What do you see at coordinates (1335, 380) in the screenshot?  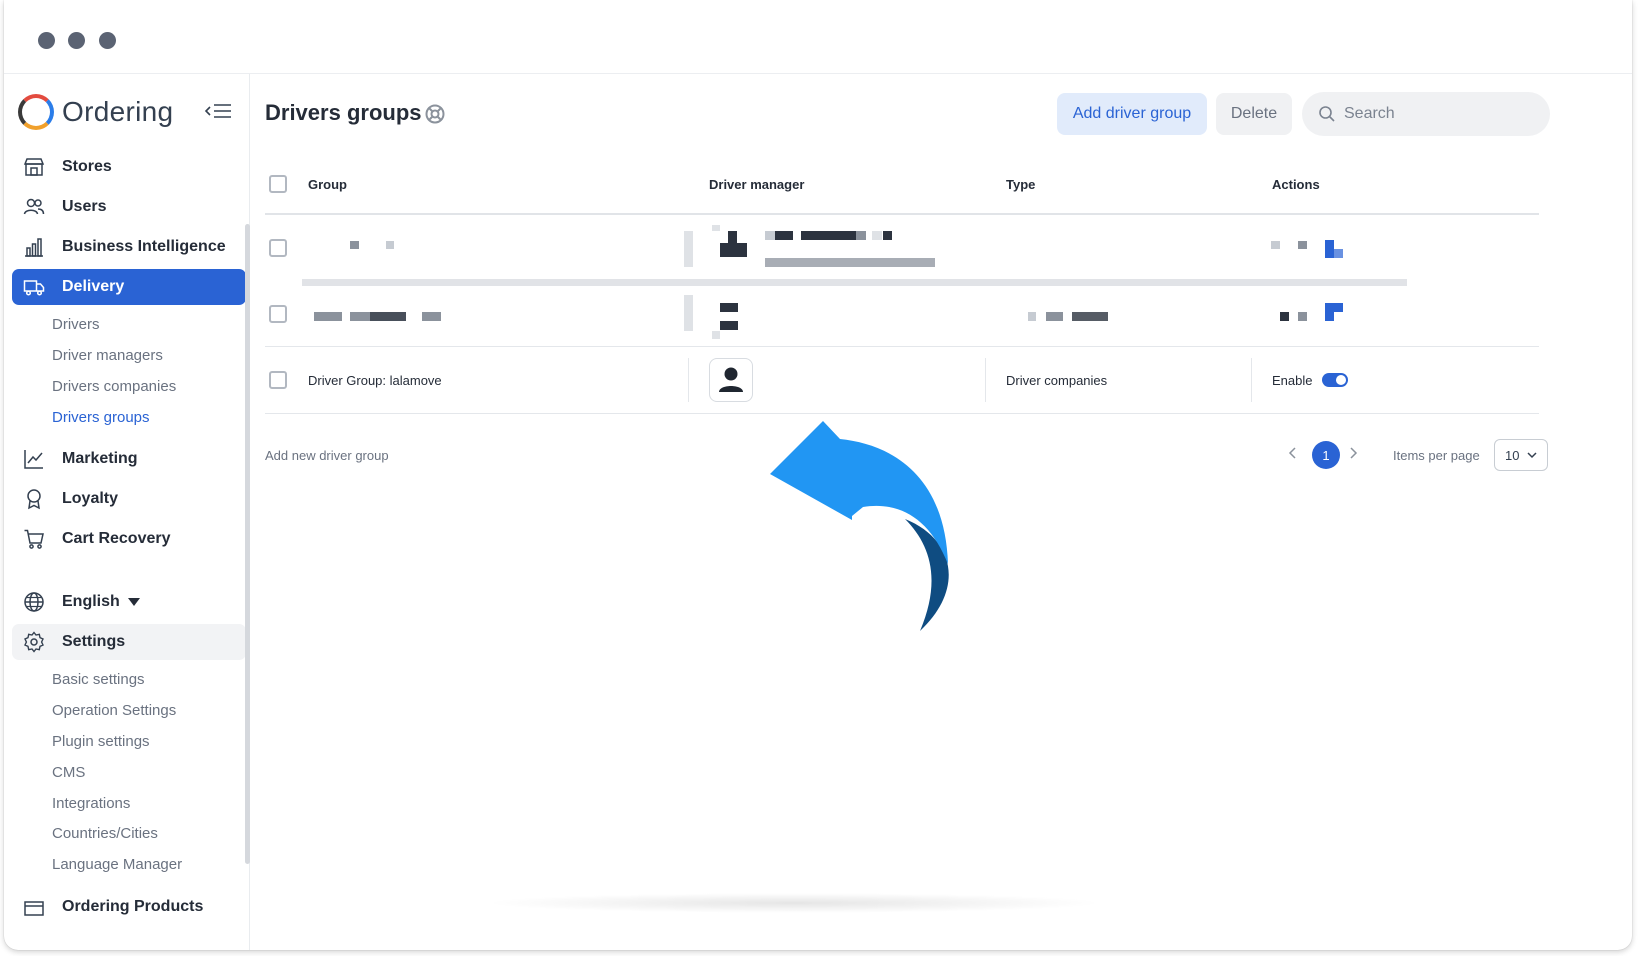 I see `enable-toggle` at bounding box center [1335, 380].